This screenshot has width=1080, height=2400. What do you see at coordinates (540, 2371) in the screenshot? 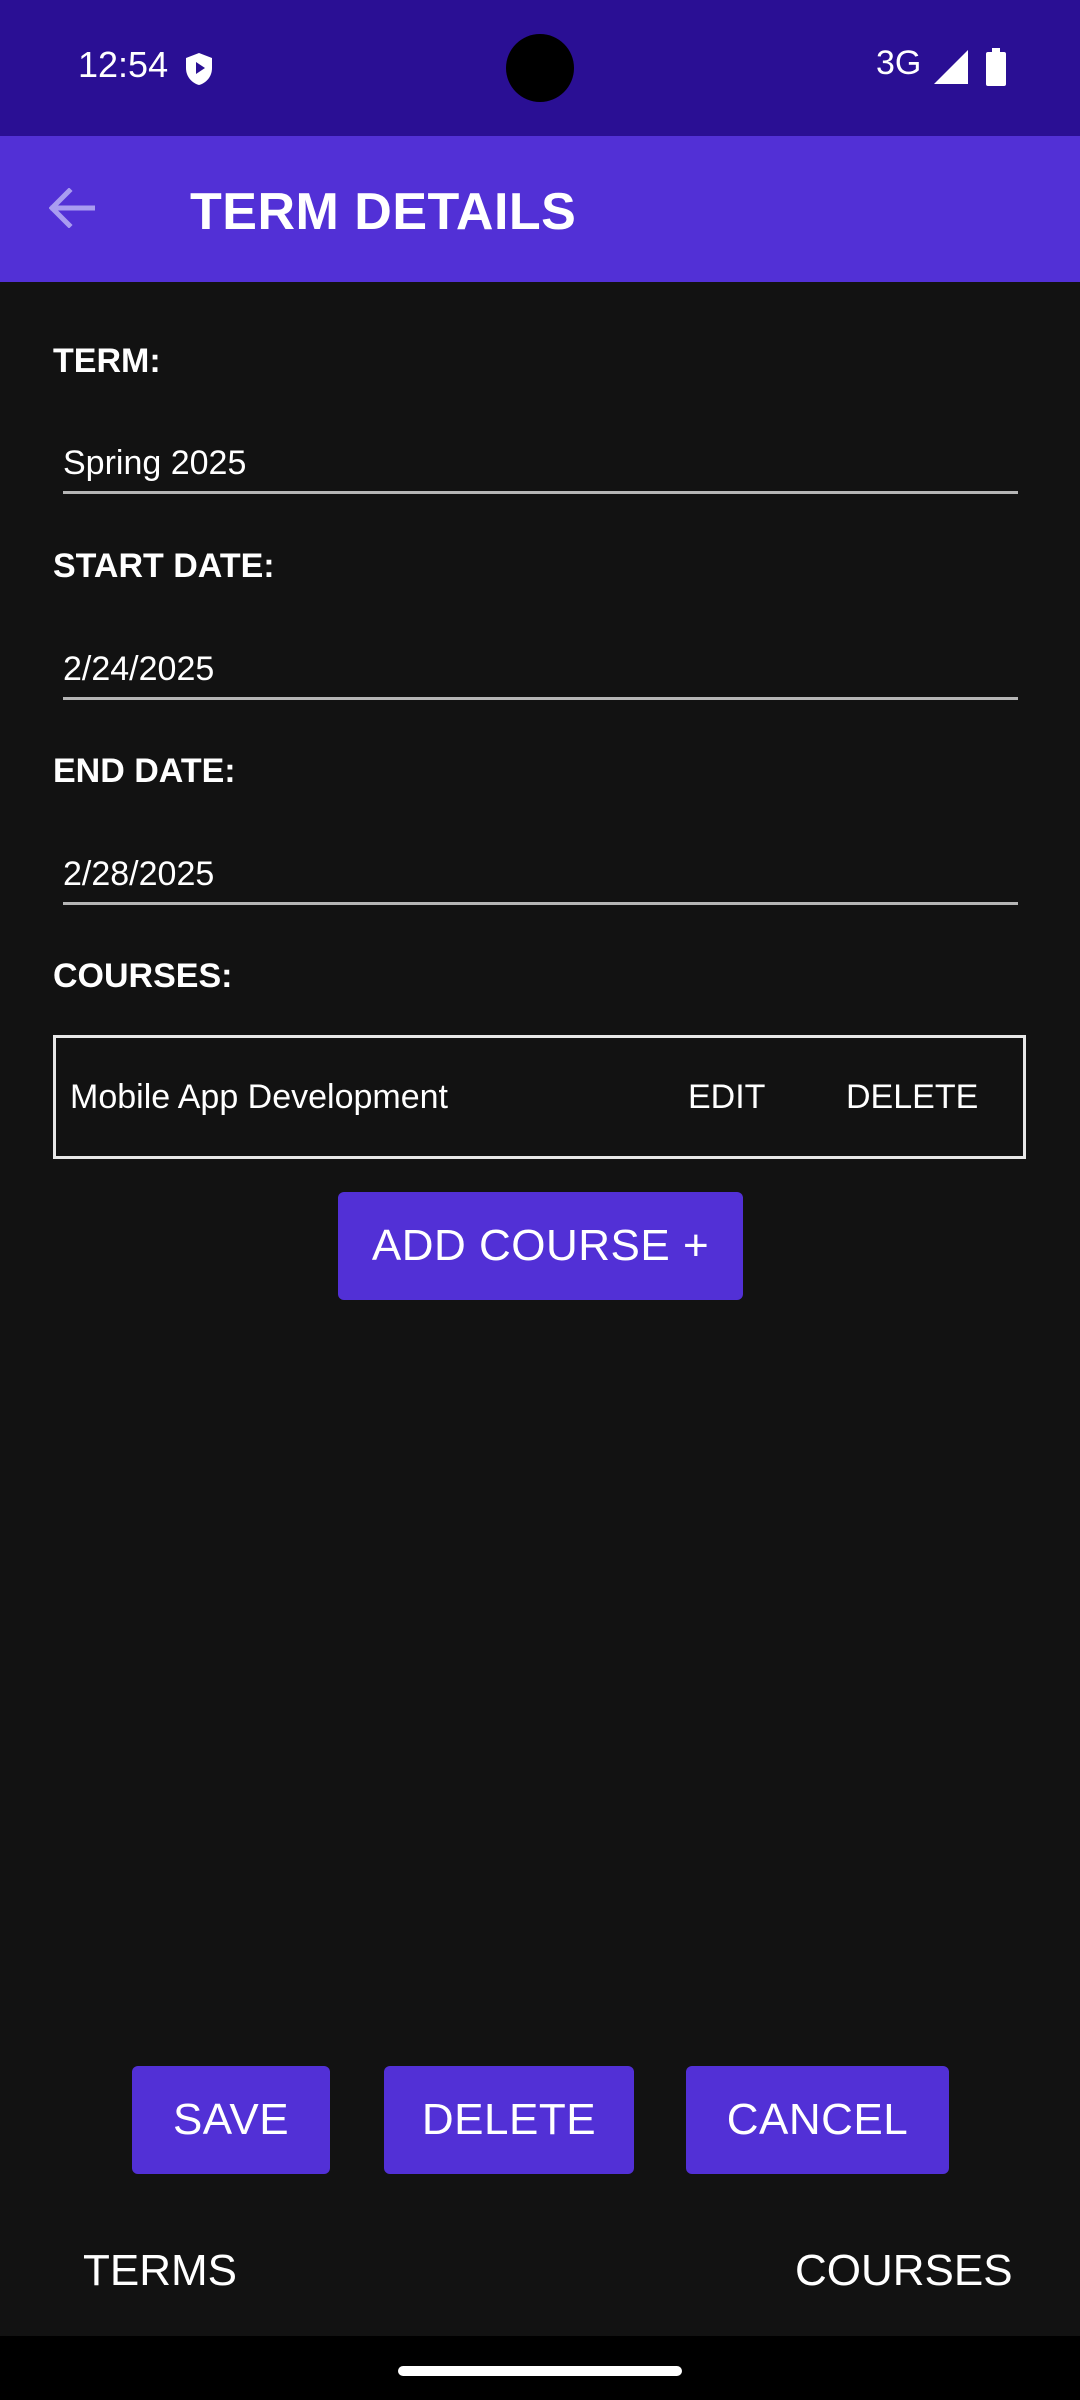
I see `home-gesture-handle` at bounding box center [540, 2371].